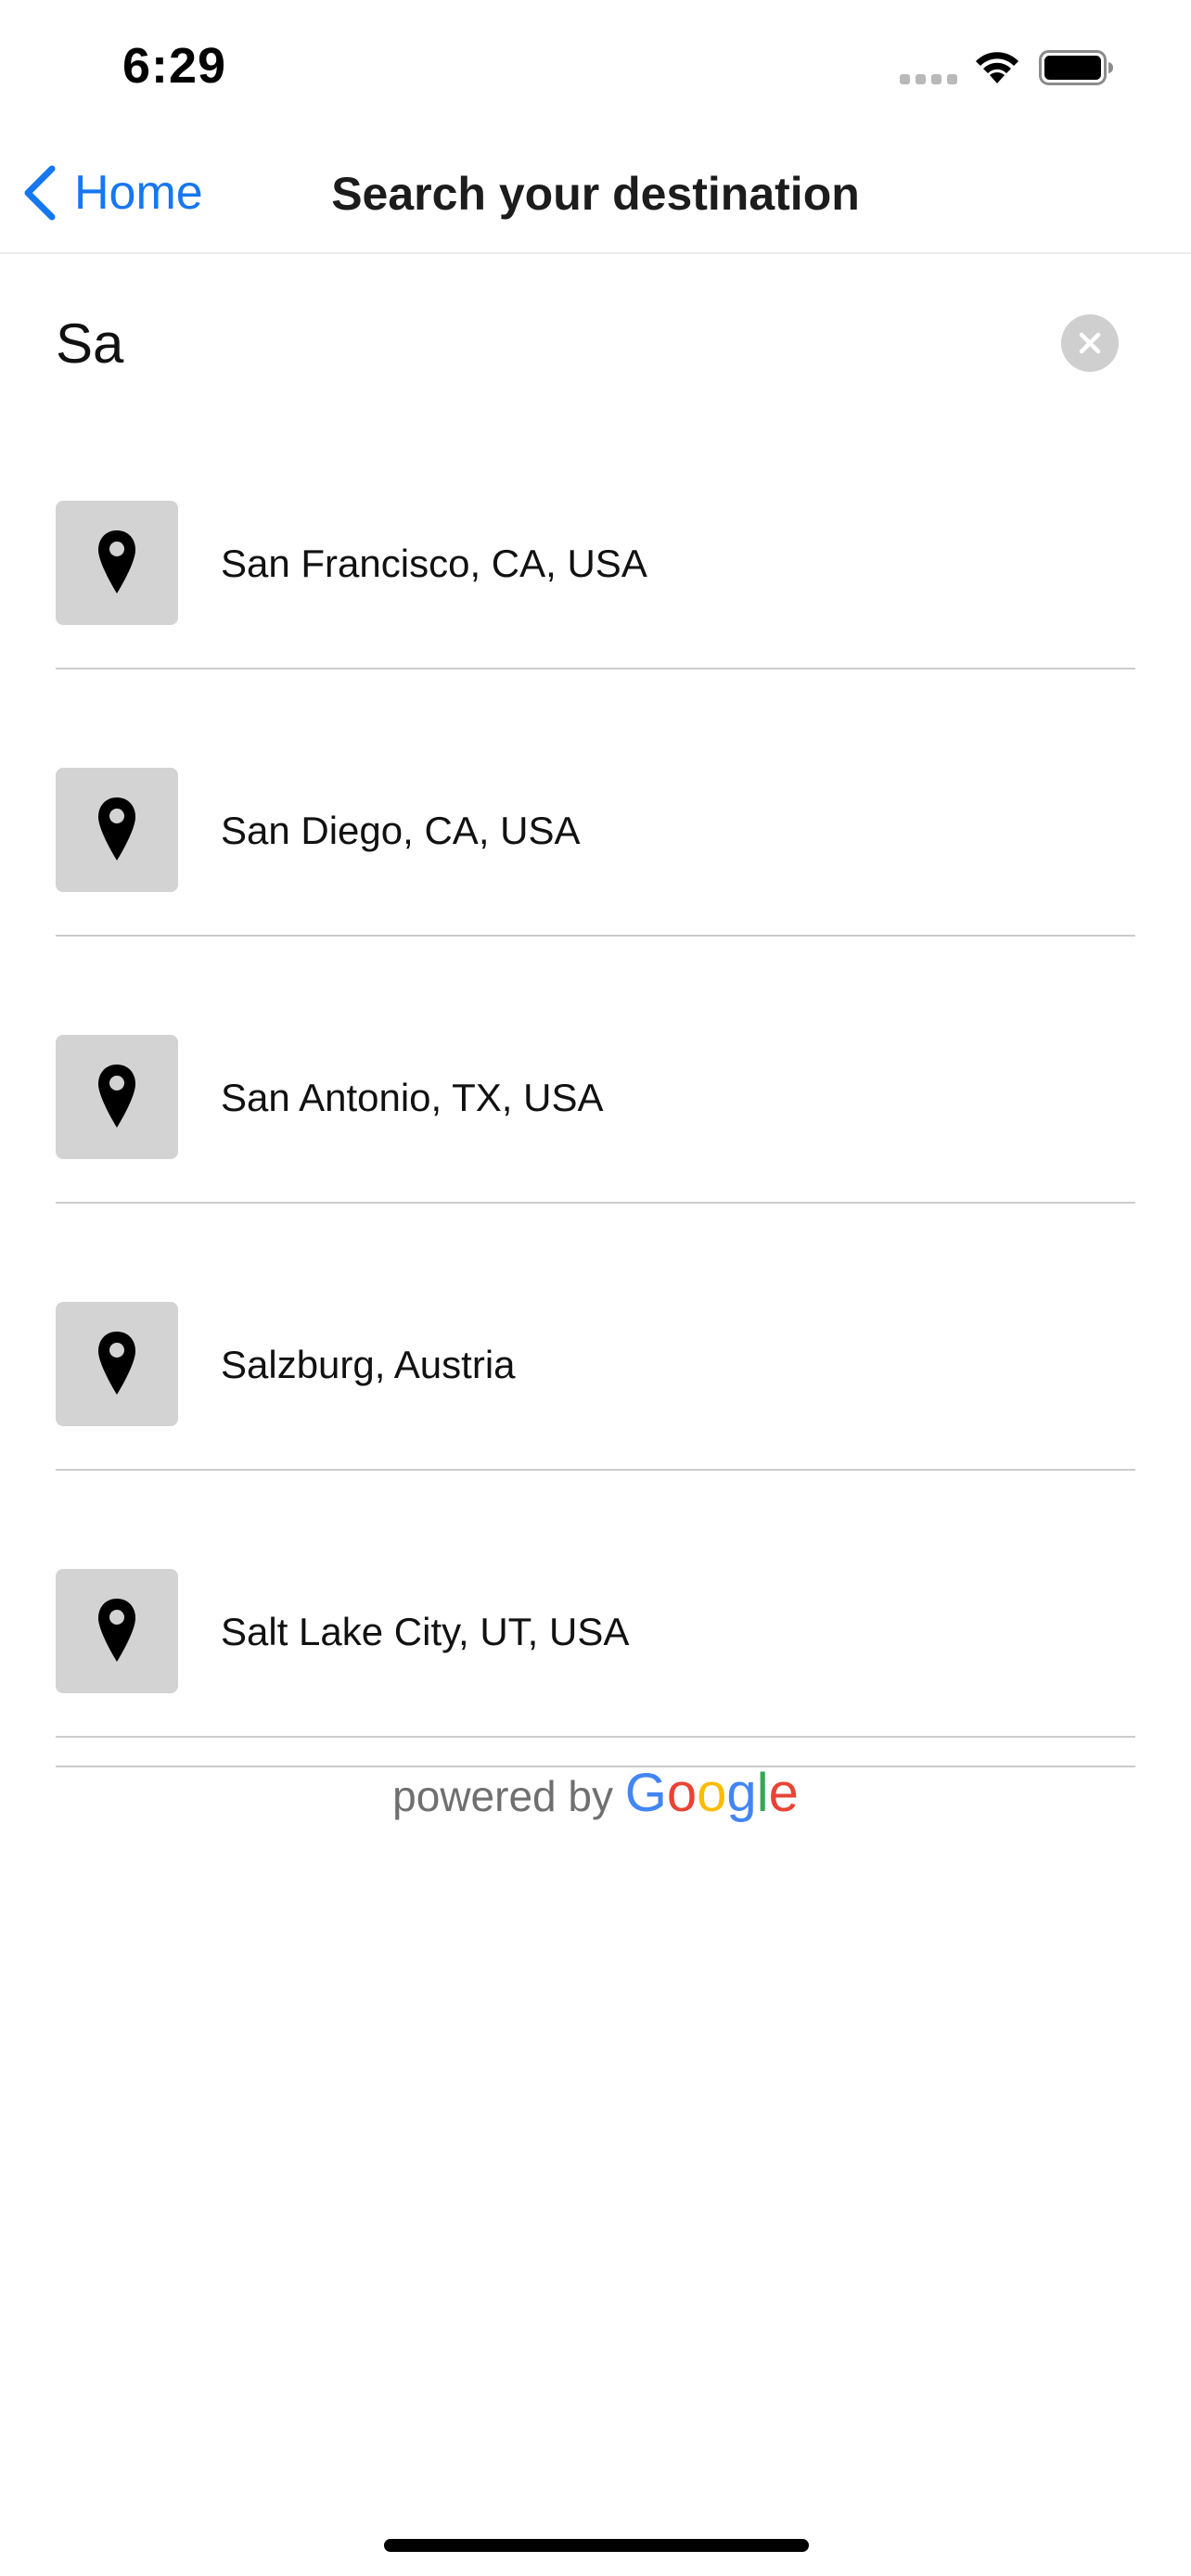  I want to click on cellular-signal-icon, so click(929, 79).